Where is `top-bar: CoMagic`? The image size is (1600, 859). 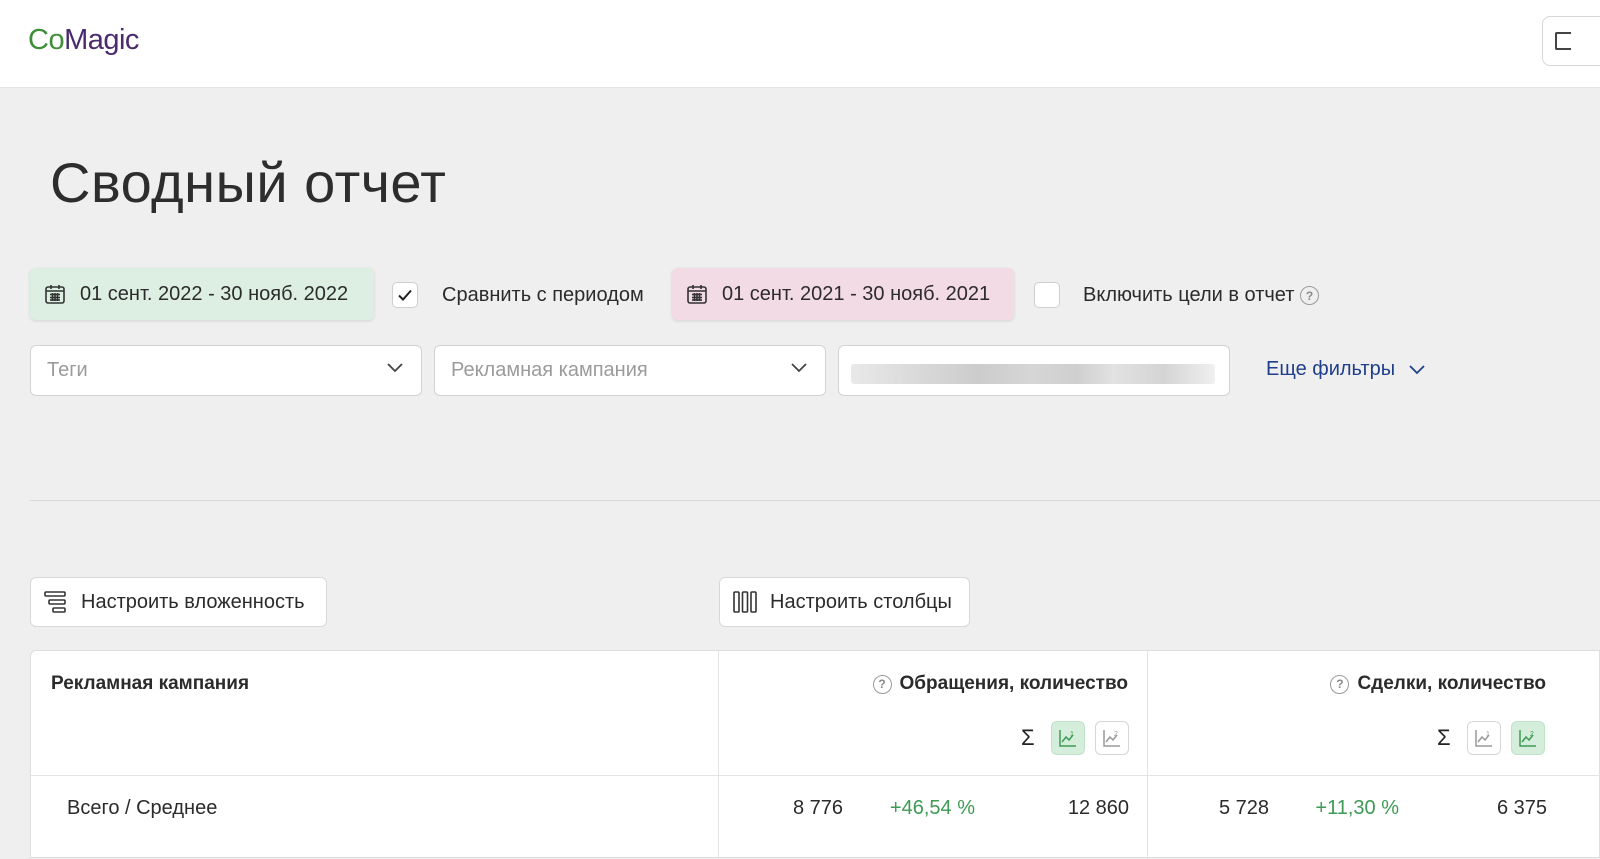 top-bar: CoMagic is located at coordinates (800, 44).